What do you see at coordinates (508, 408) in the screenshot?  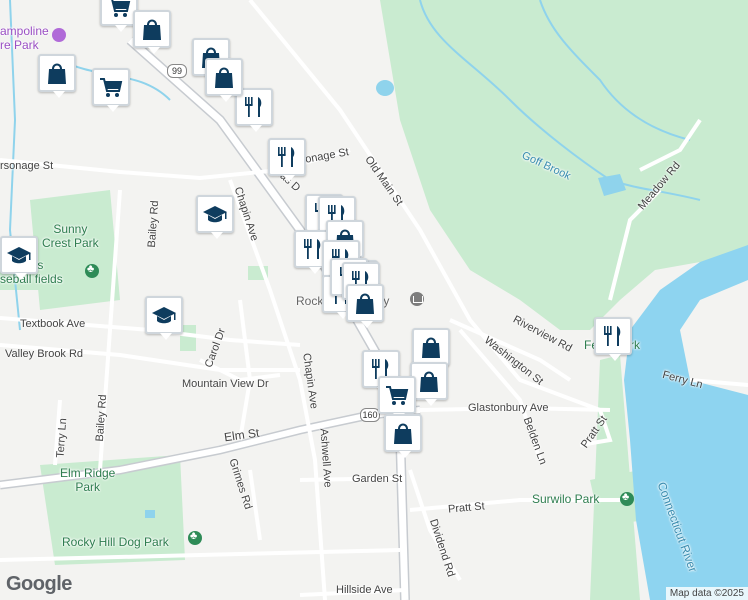 I see `street-label: Glastonbury Ave` at bounding box center [508, 408].